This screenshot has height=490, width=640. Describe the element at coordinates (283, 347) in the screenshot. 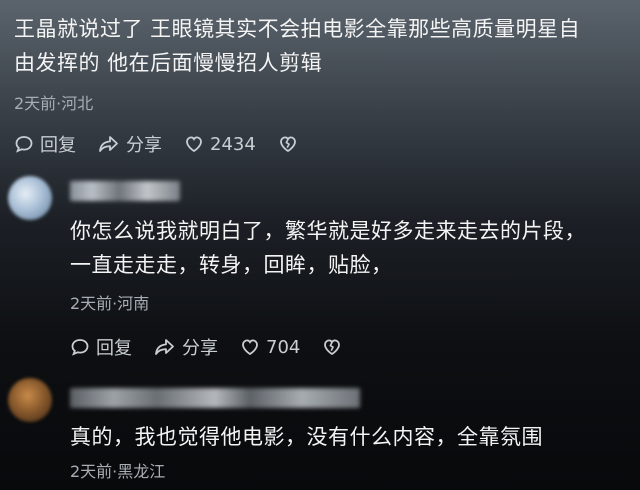

I see `like-count: 704` at that location.